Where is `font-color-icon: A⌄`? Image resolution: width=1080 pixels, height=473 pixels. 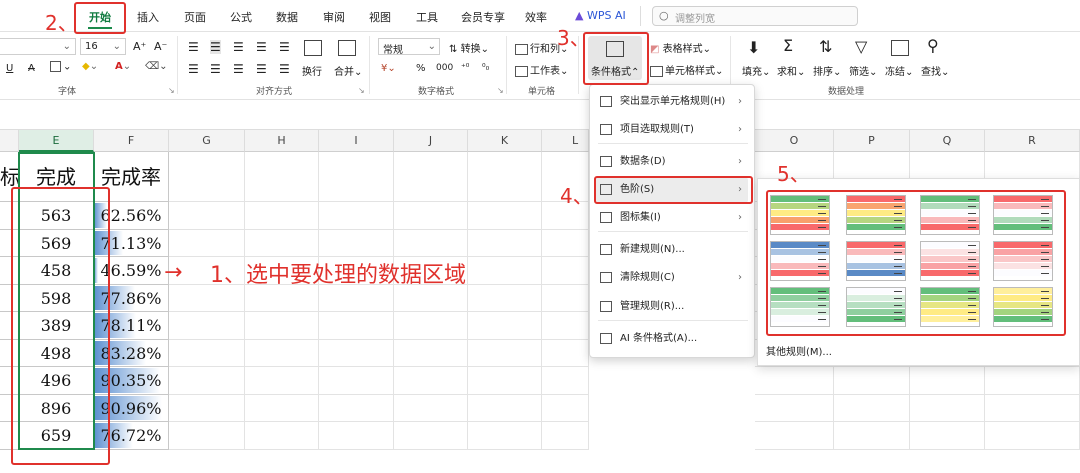
font-color-icon: A⌄ is located at coordinates (123, 66).